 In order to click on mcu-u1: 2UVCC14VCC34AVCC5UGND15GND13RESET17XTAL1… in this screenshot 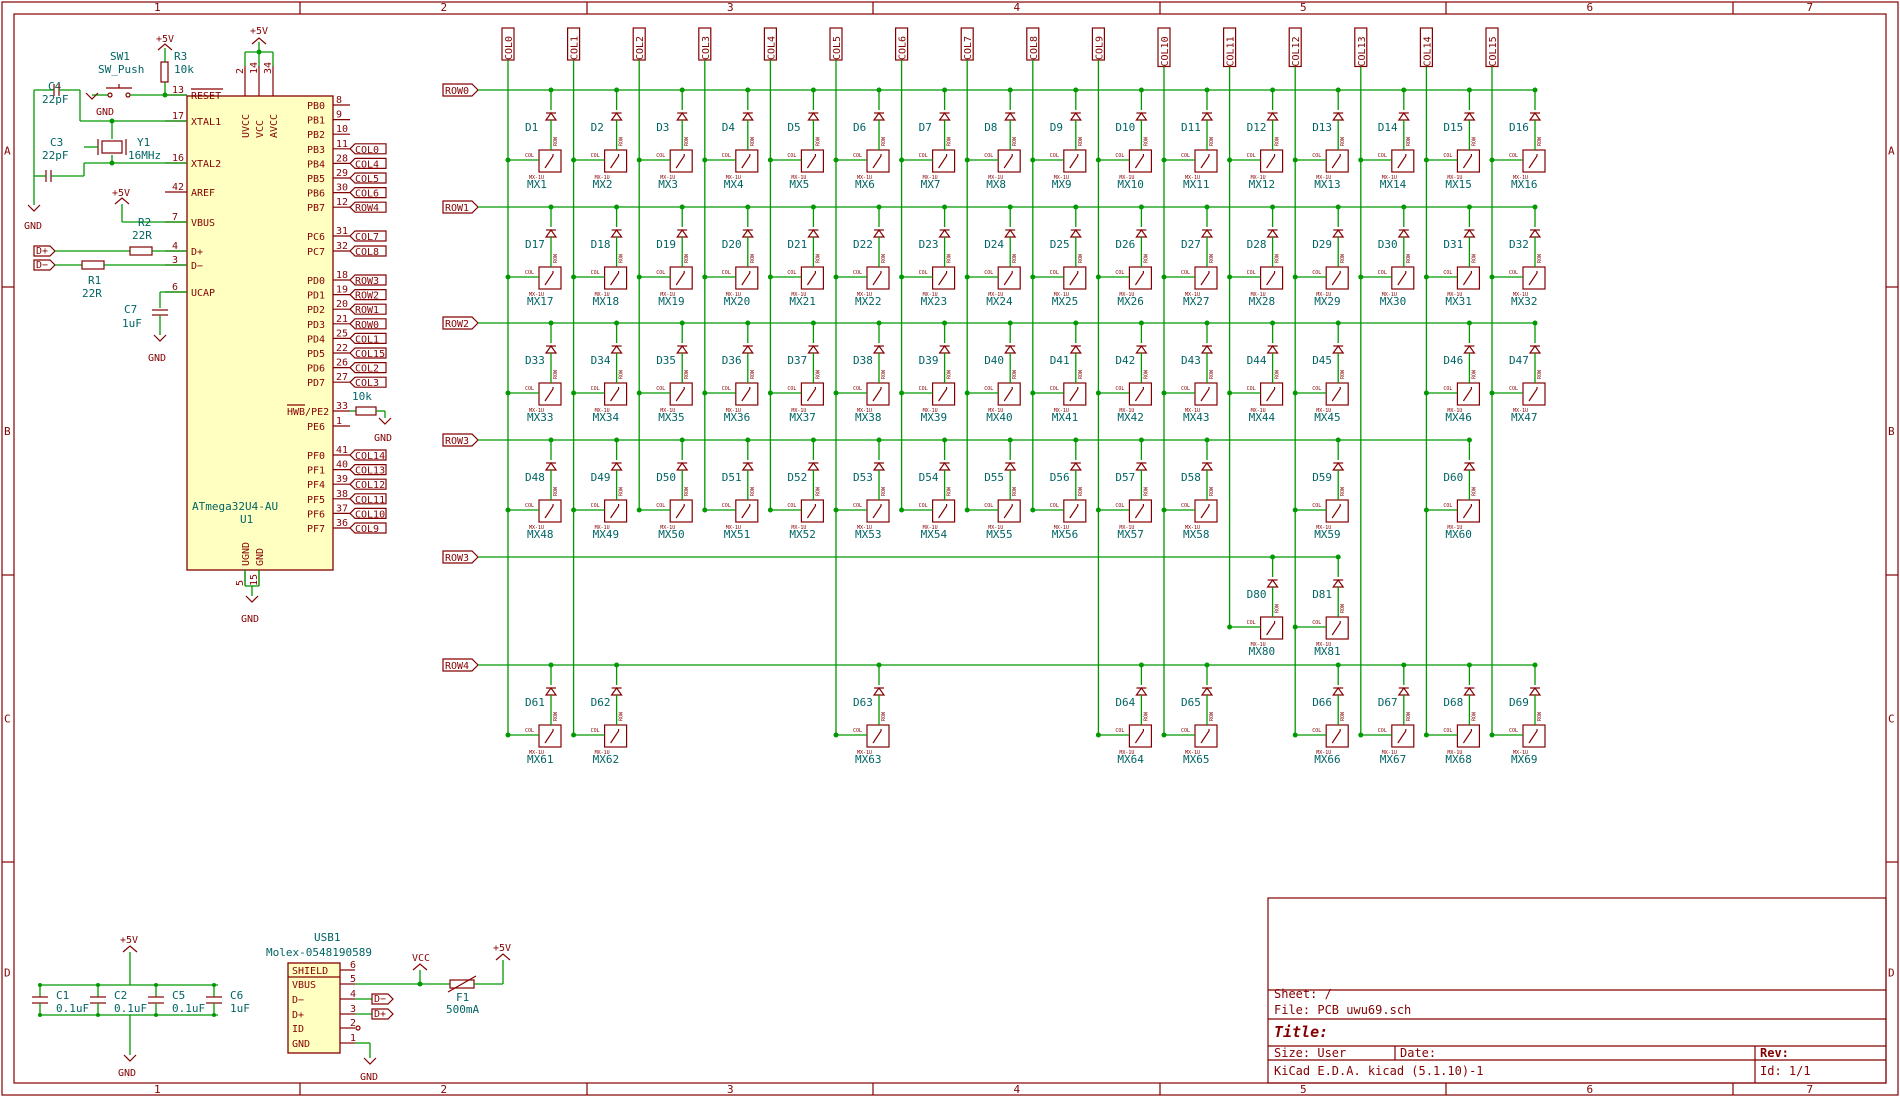, I will do `click(276, 324)`.